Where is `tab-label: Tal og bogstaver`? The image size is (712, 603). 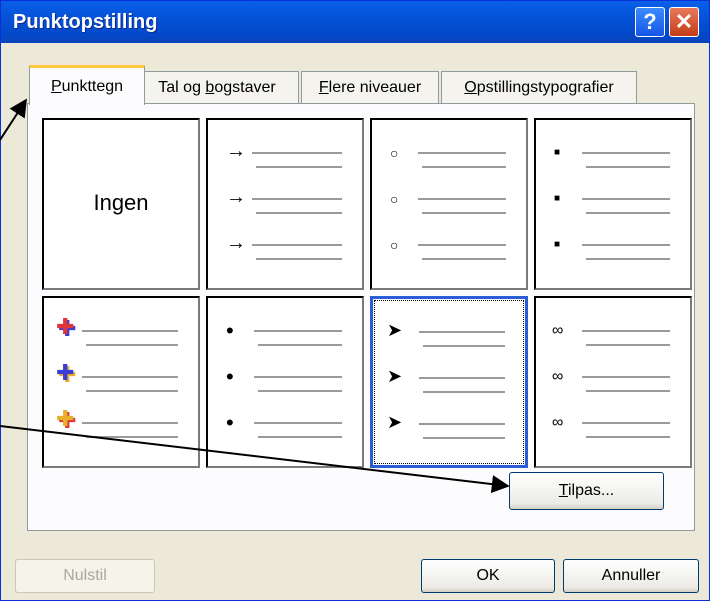
tab-label: Tal og bogstaver is located at coordinates (217, 87).